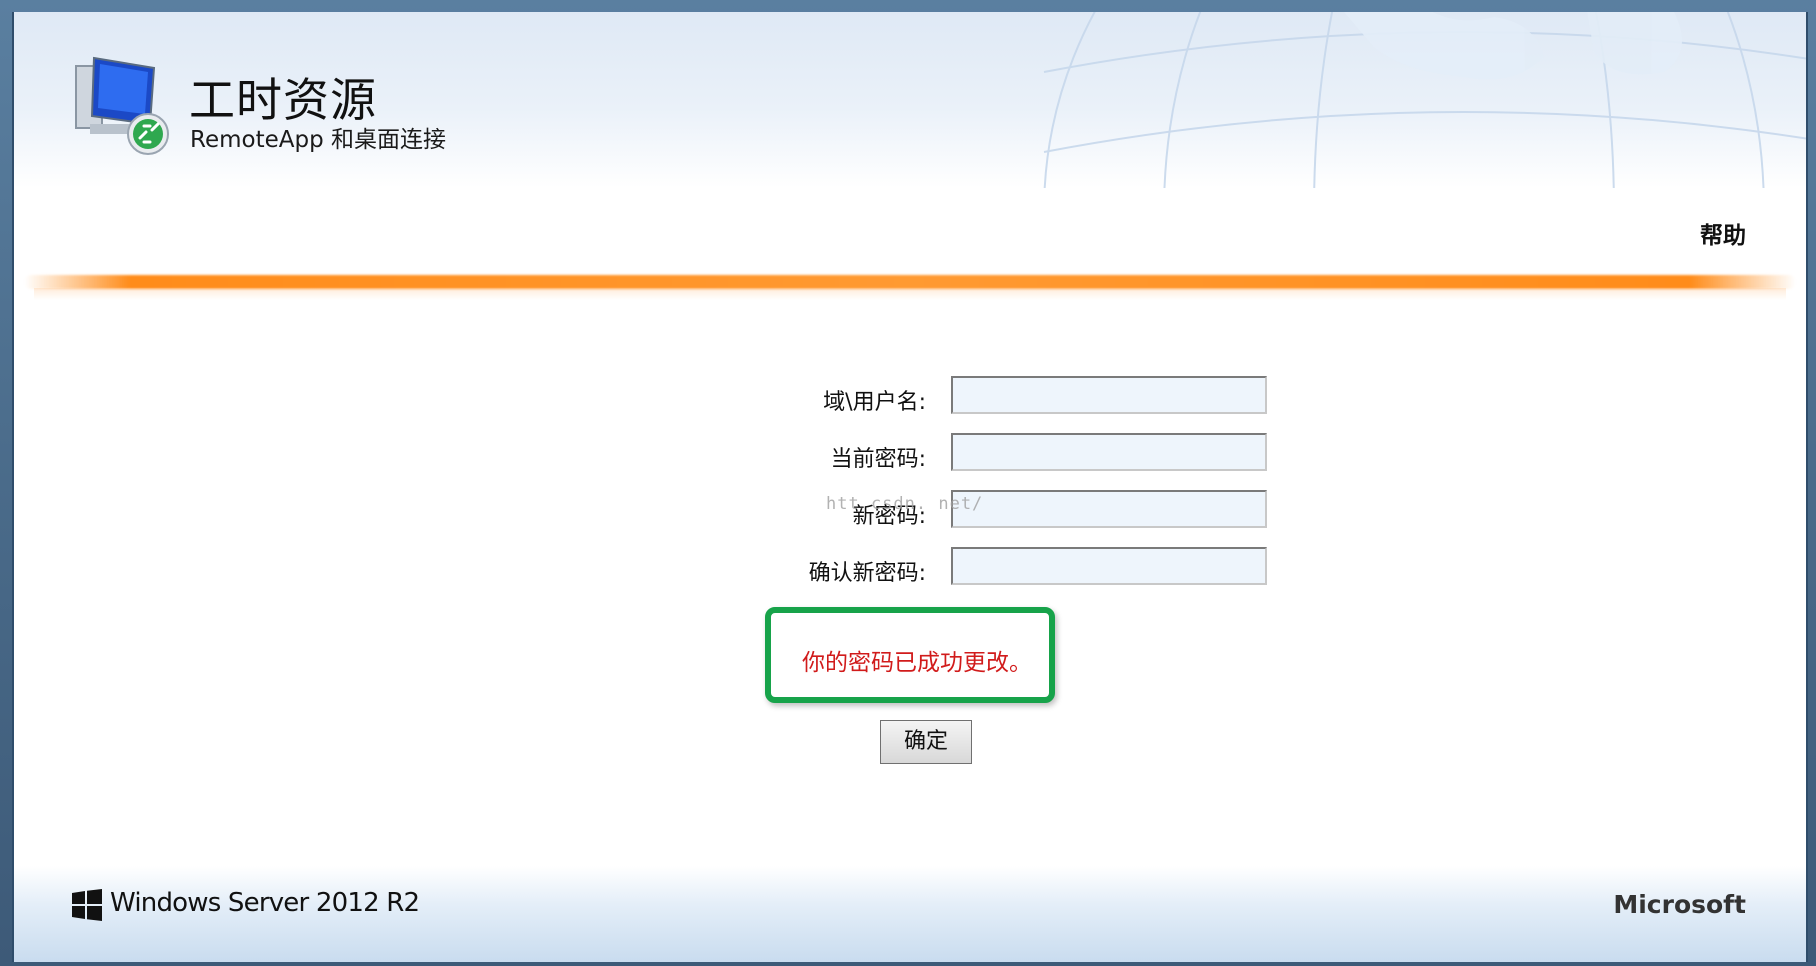 Image resolution: width=1816 pixels, height=966 pixels. Describe the element at coordinates (867, 573) in the screenshot. I see `confirm-password-label: 确认新密码:` at that location.